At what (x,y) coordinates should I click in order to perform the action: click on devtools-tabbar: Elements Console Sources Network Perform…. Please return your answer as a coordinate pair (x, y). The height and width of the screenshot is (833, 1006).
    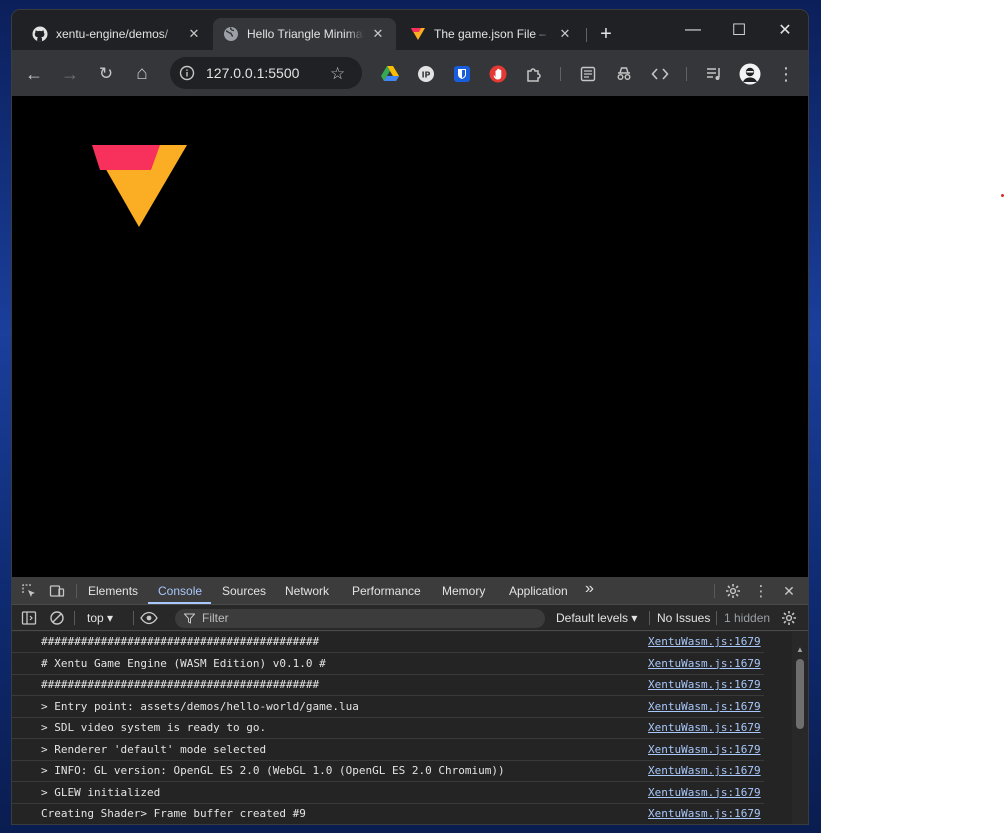
    Looking at the image, I should click on (410, 591).